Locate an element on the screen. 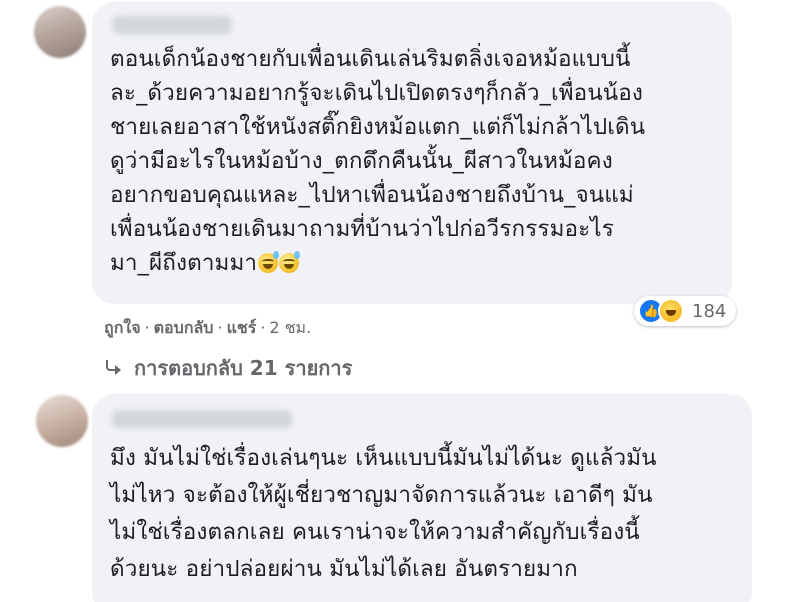 The image size is (800, 602). share-button: แชร์ is located at coordinates (242, 327).